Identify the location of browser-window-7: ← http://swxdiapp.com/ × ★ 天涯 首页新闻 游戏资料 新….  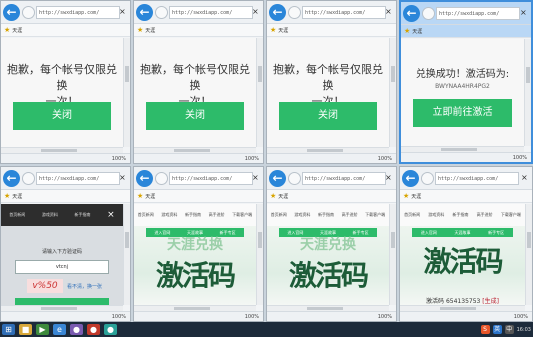
(331, 244).